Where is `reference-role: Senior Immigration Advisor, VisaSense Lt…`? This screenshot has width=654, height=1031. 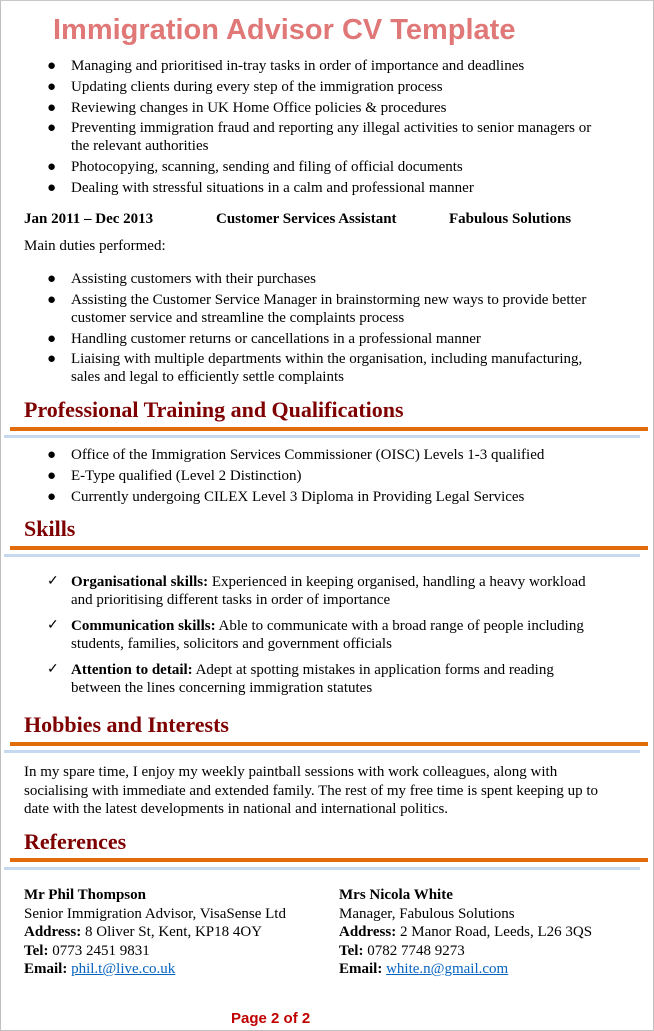 reference-role: Senior Immigration Advisor, VisaSense Lt… is located at coordinates (155, 913).